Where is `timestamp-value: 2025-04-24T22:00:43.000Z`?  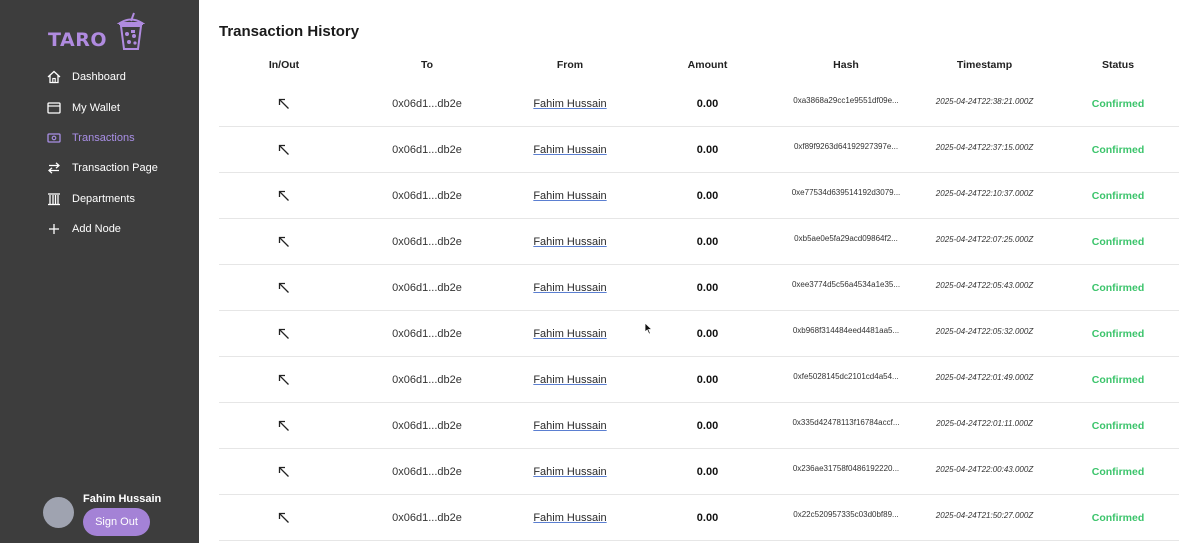 timestamp-value: 2025-04-24T22:00:43.000Z is located at coordinates (984, 469).